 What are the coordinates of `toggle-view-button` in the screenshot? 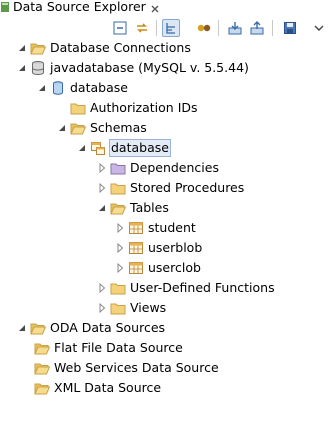 It's located at (171, 28).